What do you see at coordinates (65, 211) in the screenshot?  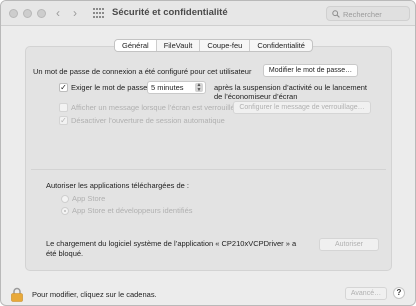 I see `radio-app-store-identified` at bounding box center [65, 211].